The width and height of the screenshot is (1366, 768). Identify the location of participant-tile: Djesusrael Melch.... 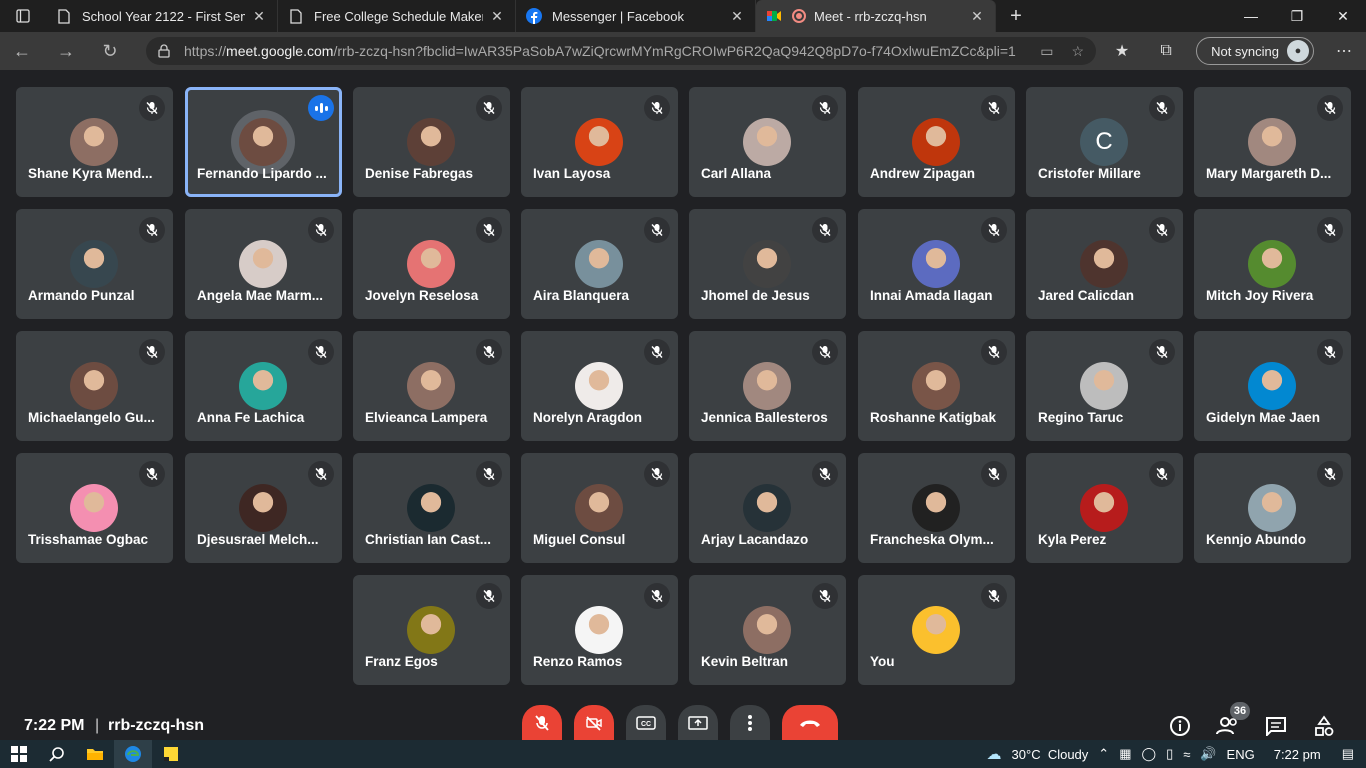
(263, 508).